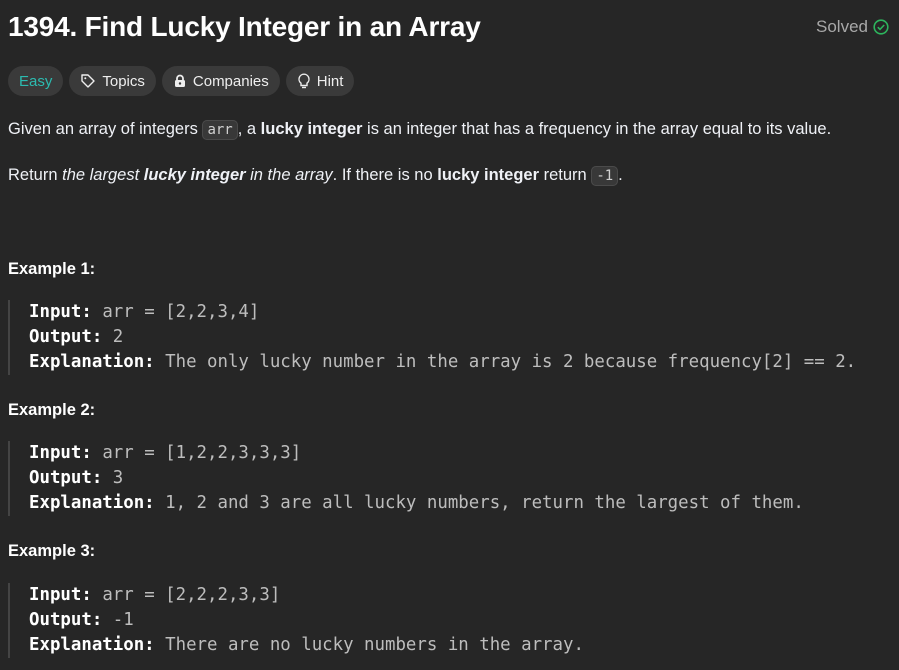 This screenshot has height=670, width=899. What do you see at coordinates (565, 175) in the screenshot?
I see `text: return` at bounding box center [565, 175].